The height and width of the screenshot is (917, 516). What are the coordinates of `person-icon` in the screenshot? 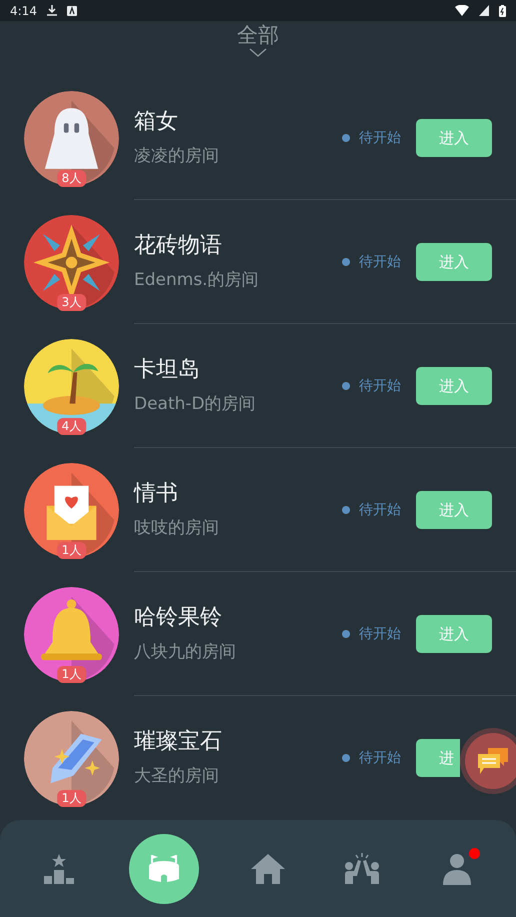 It's located at (456, 869).